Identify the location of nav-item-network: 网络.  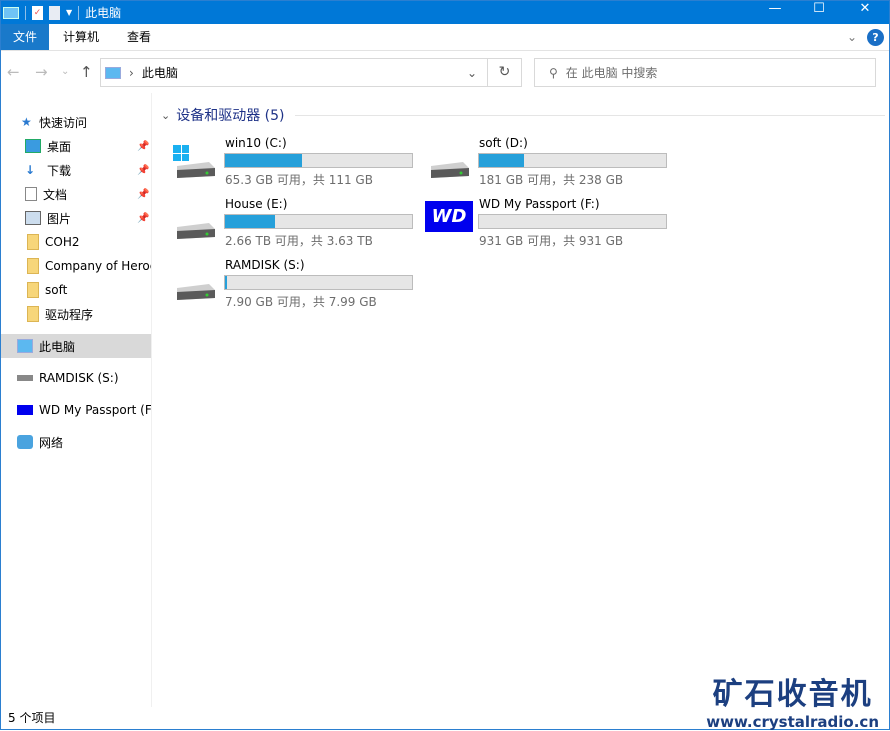
(76, 442).